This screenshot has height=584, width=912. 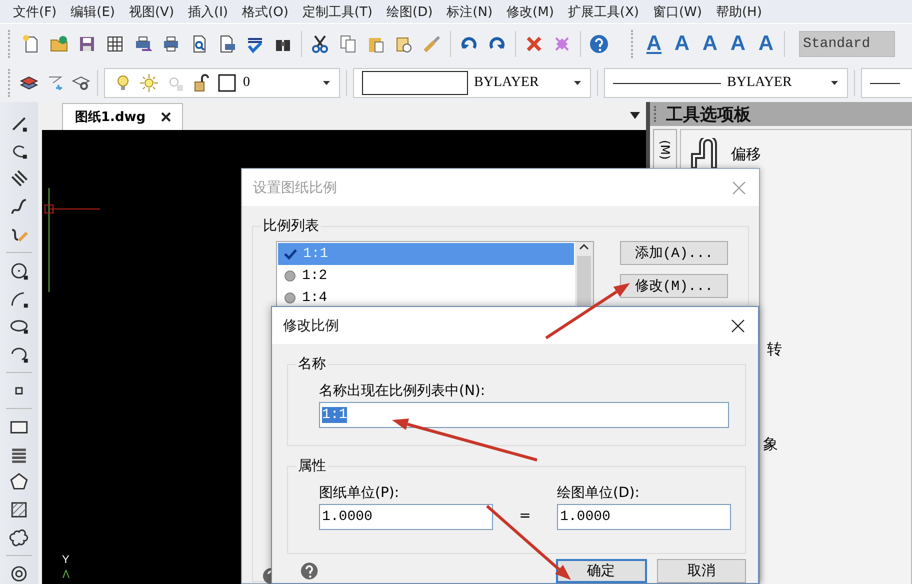 I want to click on drawing-units-field: 1.0000, so click(x=644, y=517).